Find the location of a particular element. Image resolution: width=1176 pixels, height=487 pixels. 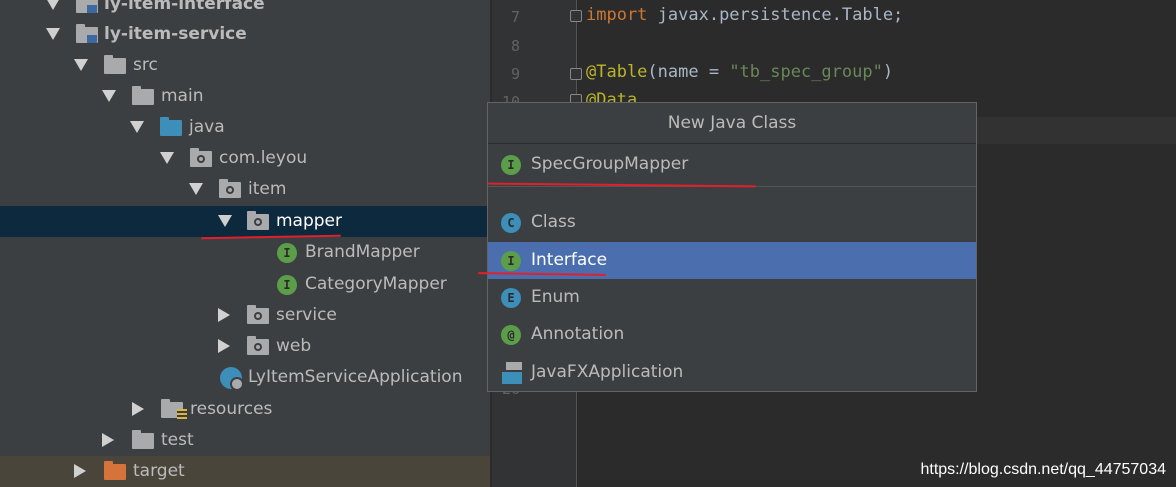

tree-item-label: resources is located at coordinates (231, 409).